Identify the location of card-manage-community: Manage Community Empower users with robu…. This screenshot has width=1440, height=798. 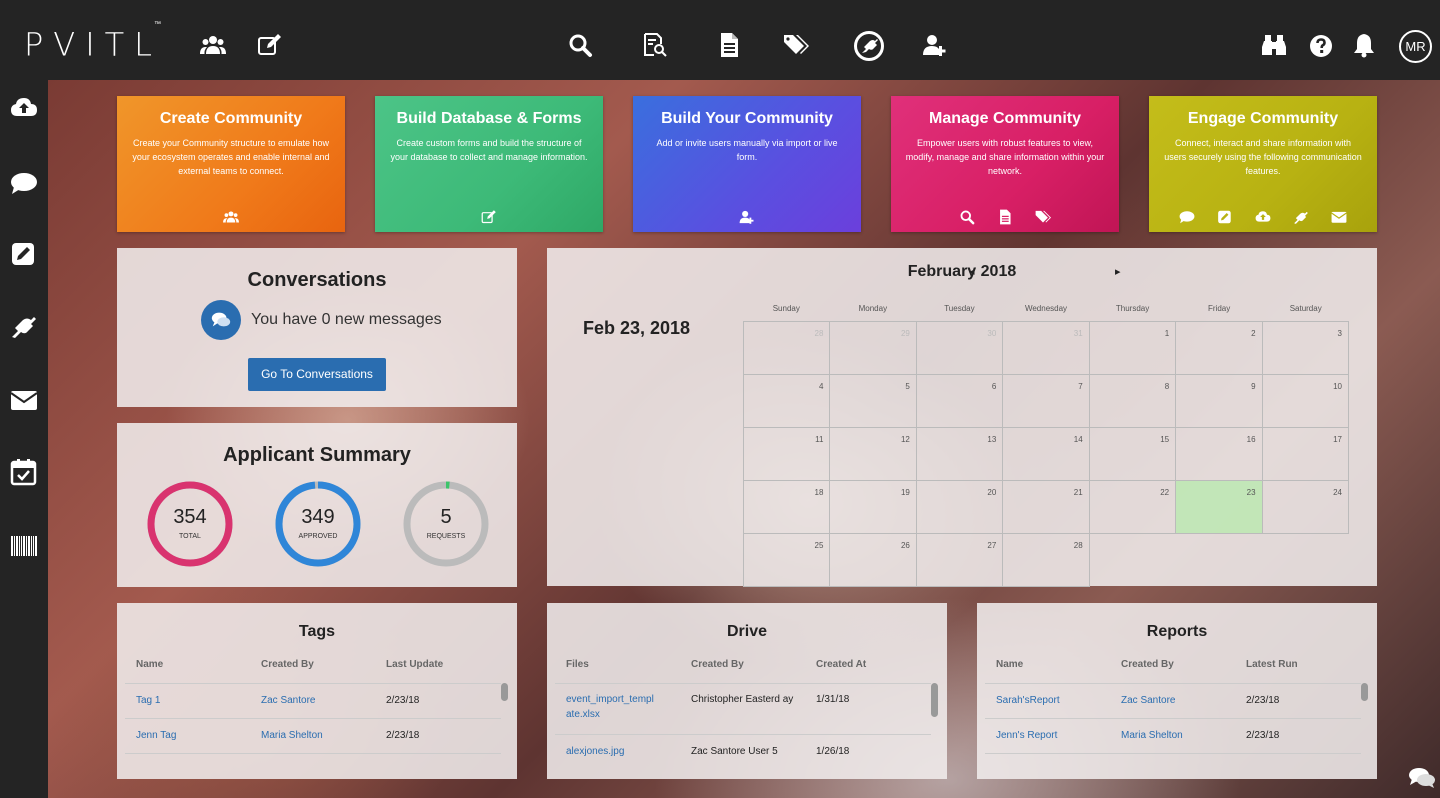
(1005, 164).